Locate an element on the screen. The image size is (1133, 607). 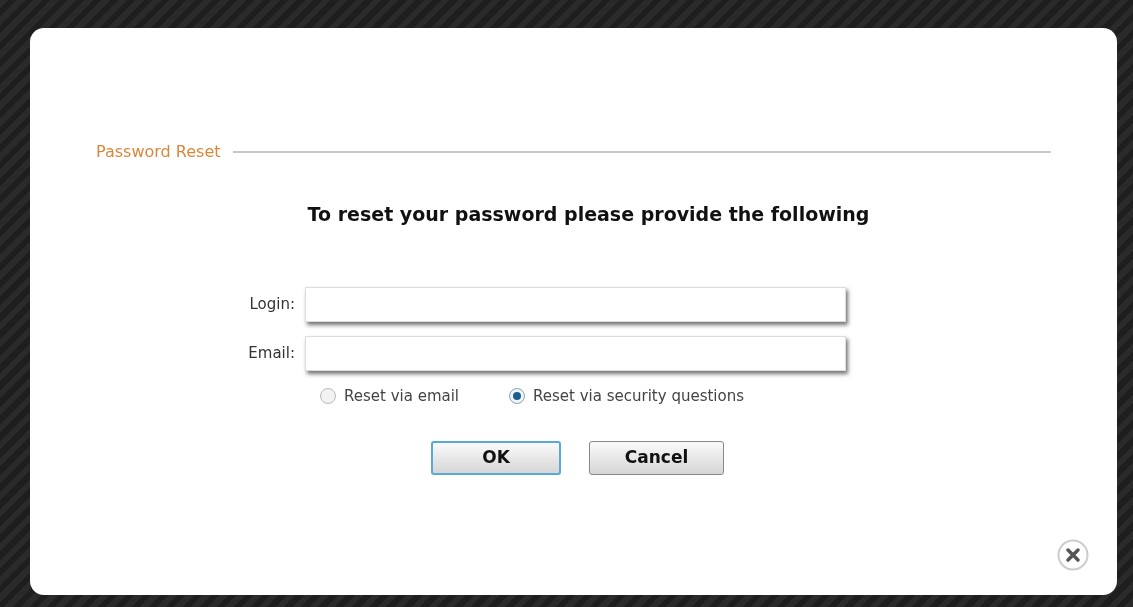
radio-label: Reset via email is located at coordinates (402, 396).